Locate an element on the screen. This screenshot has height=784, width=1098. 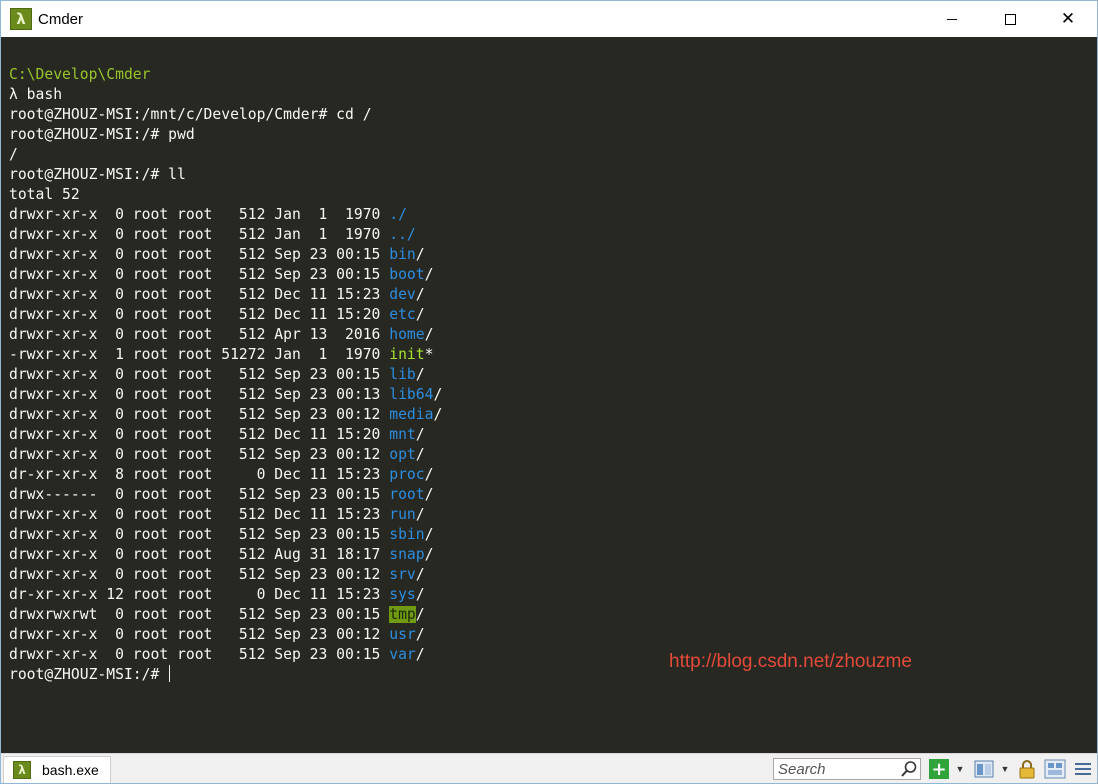
close-button: ✕ is located at coordinates (1068, 19).